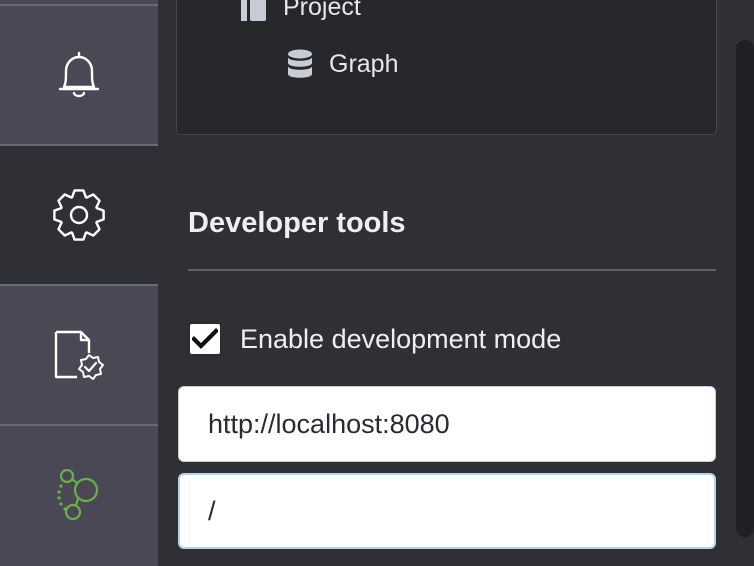 The height and width of the screenshot is (566, 754). I want to click on sidebar-item-settings, so click(79, 215).